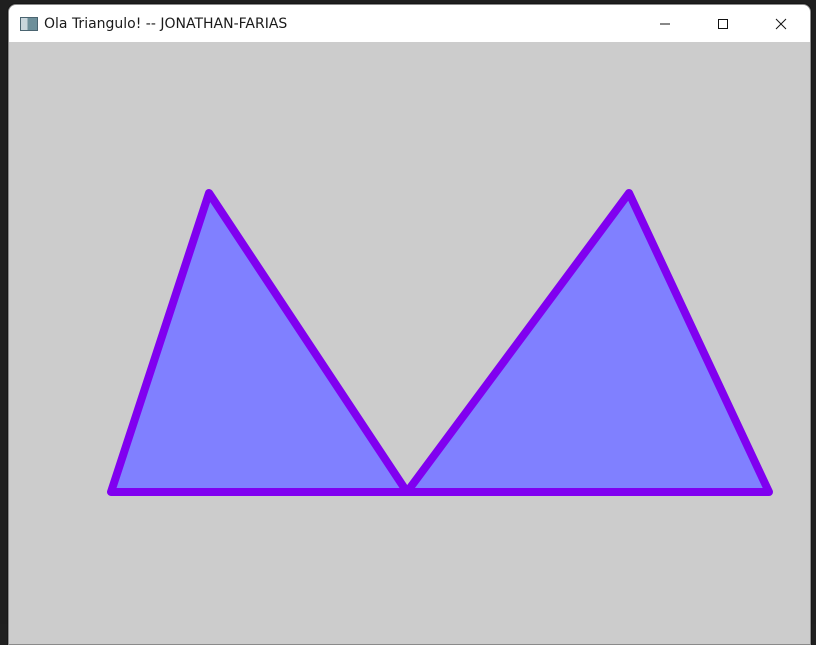  I want to click on maximize-icon, so click(723, 23).